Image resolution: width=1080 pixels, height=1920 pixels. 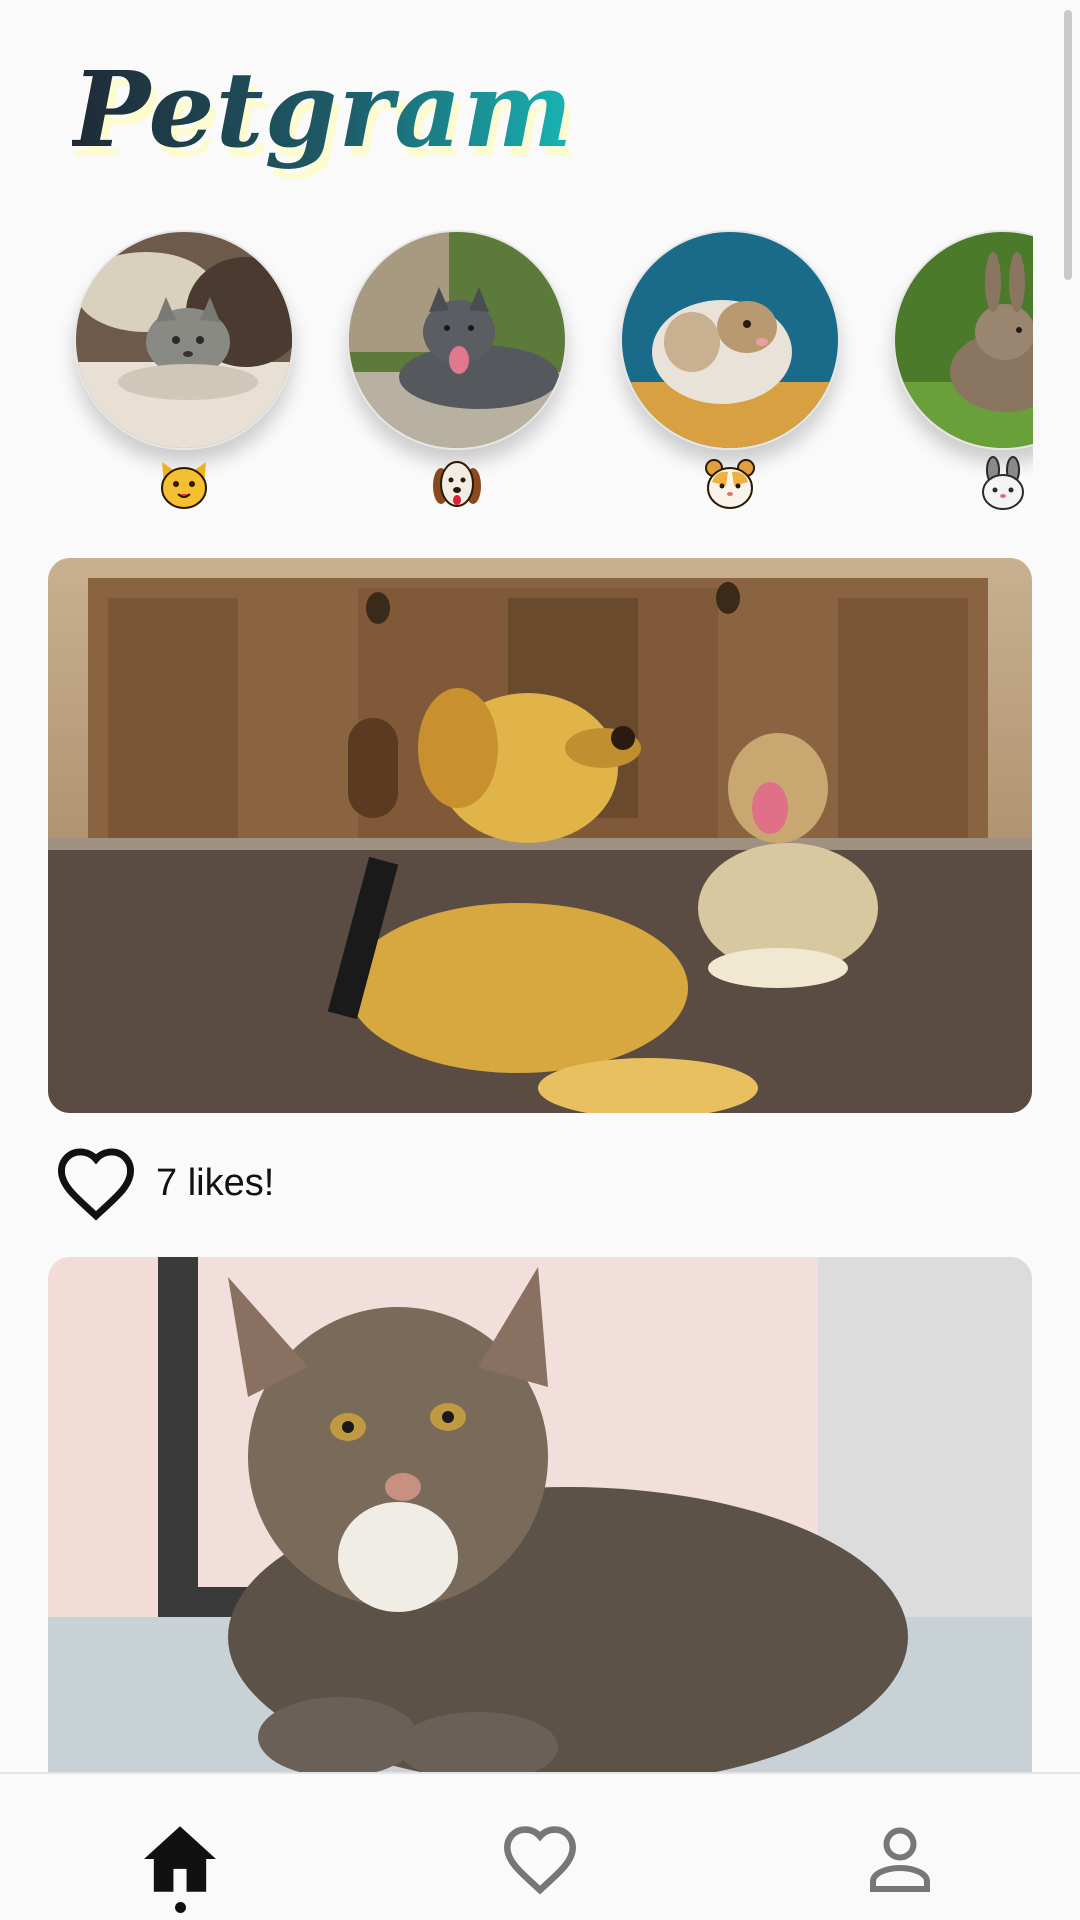 I want to click on like-row: 7 likes!, so click(x=164, y=1183).